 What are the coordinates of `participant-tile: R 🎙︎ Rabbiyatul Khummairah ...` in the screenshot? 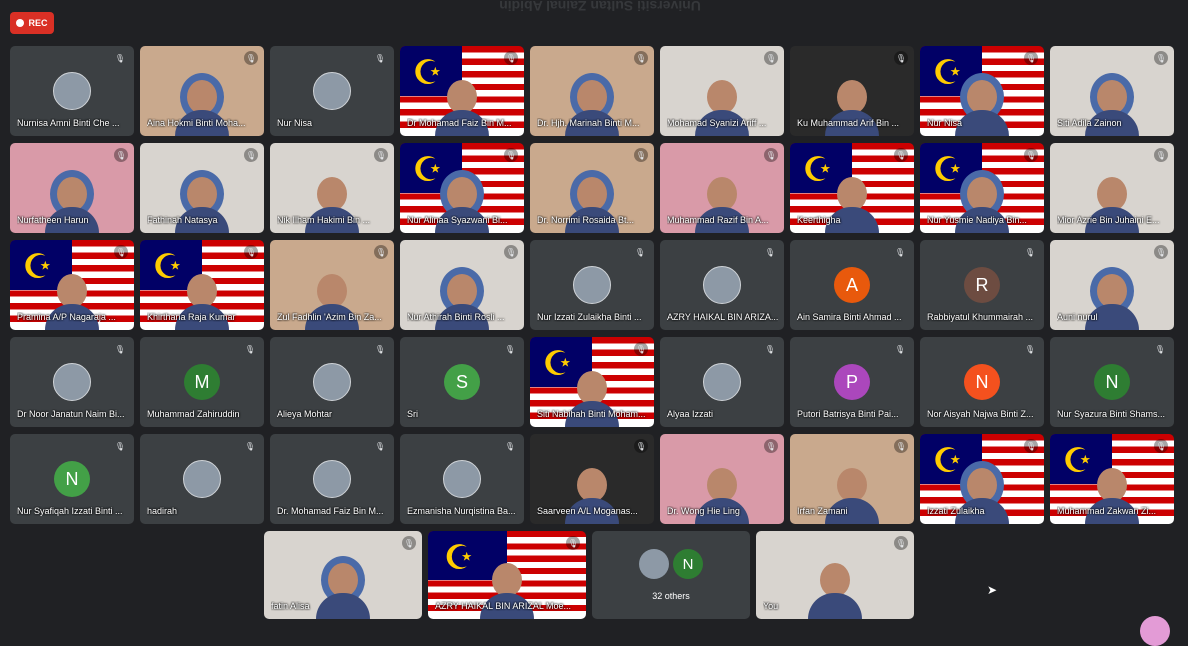 It's located at (982, 285).